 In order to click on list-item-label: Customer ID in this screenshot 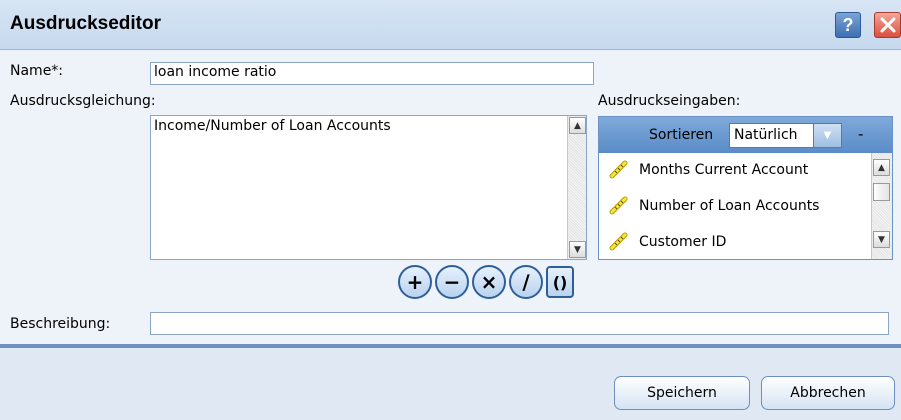, I will do `click(683, 242)`.